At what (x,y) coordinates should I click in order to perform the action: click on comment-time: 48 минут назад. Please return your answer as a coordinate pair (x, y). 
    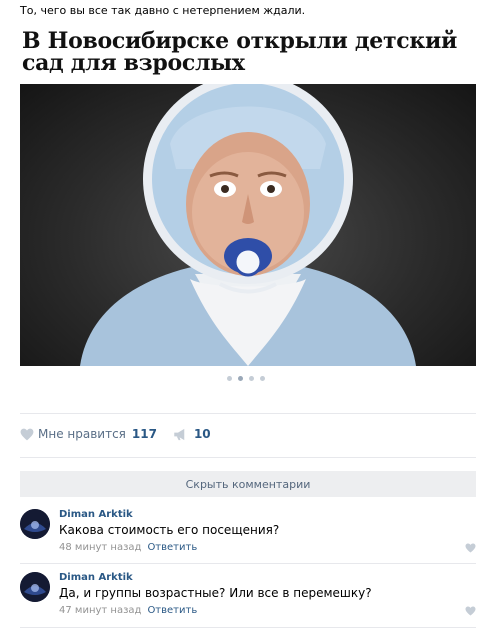
    Looking at the image, I should click on (100, 547).